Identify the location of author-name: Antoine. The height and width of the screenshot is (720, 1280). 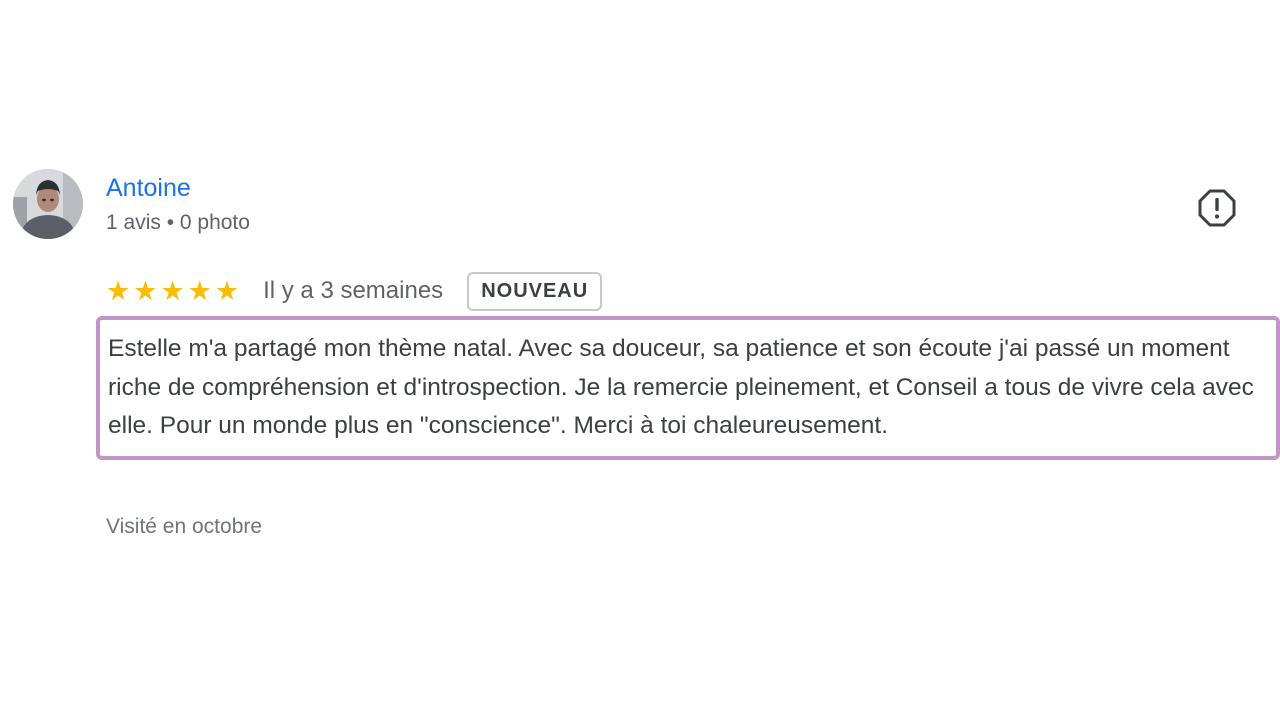
(148, 188).